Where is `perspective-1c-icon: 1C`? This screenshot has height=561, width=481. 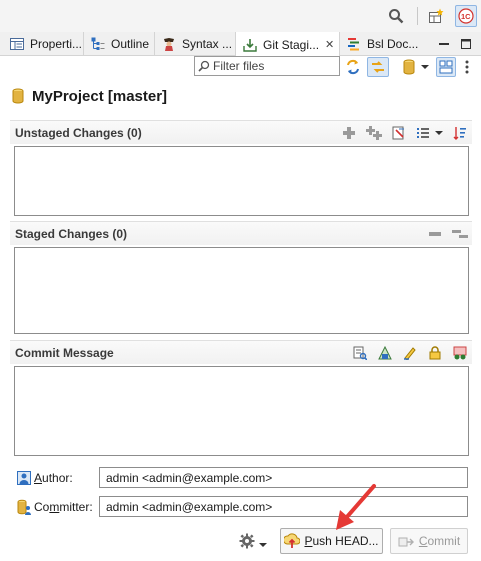
perspective-1c-icon: 1C is located at coordinates (466, 16).